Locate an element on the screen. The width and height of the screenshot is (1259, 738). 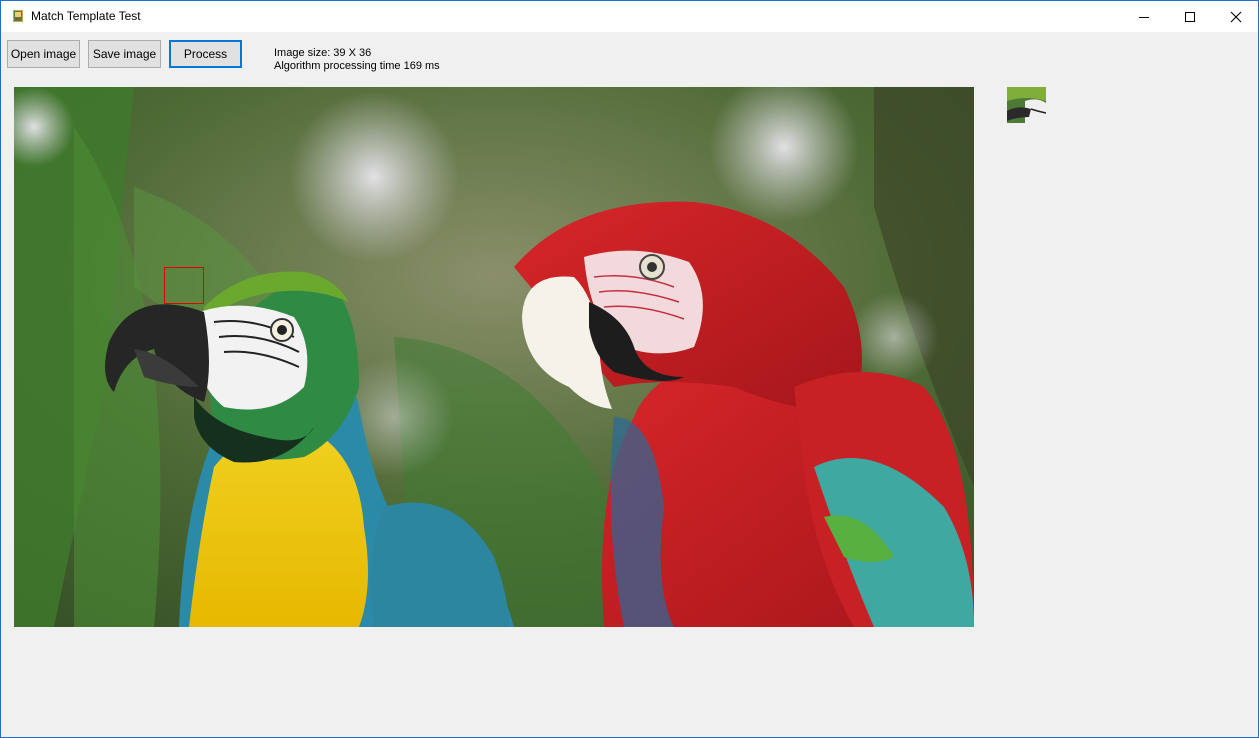
close-button is located at coordinates (1236, 16).